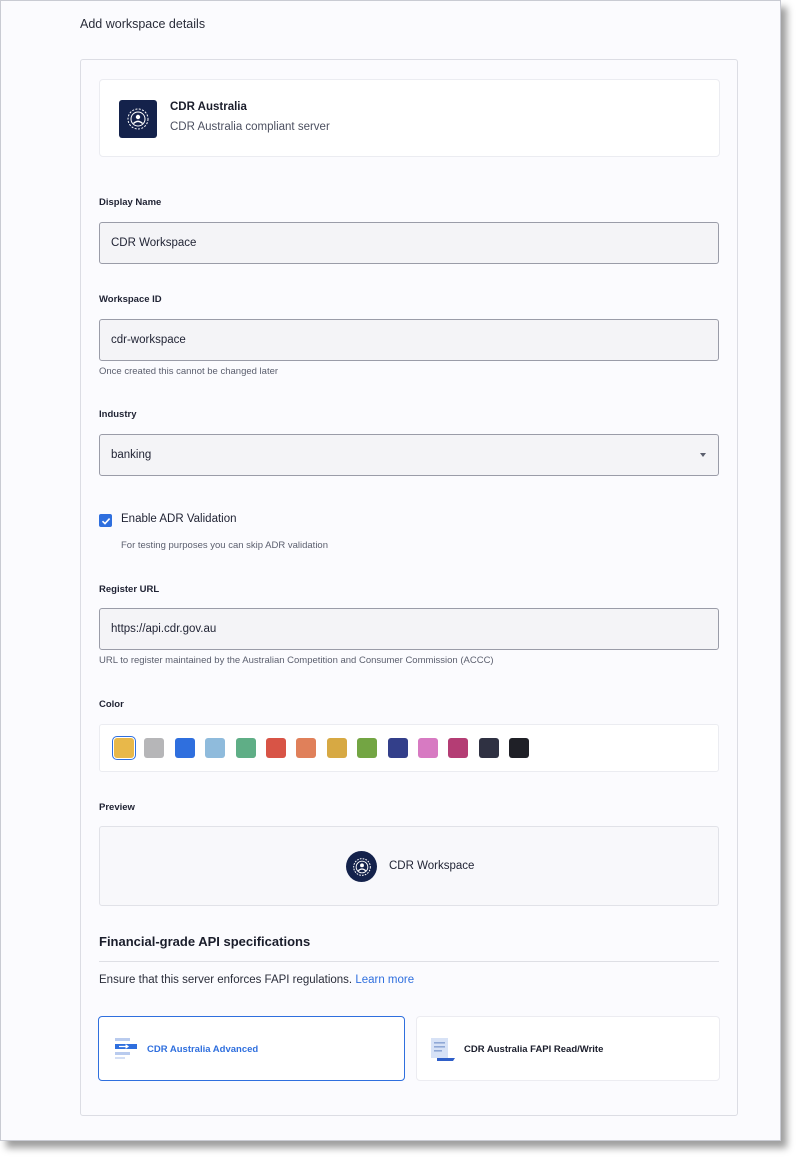 This screenshot has height=1157, width=796. Describe the element at coordinates (409, 629) in the screenshot. I see `register-url-input` at that location.